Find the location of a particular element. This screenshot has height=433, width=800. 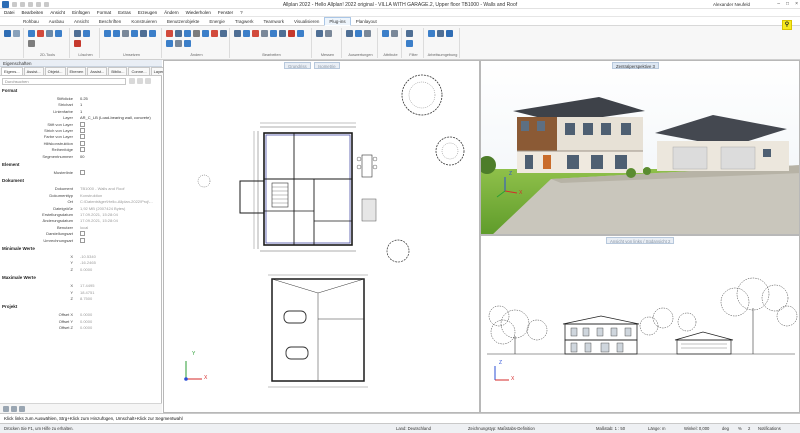

maximize-button: □ is located at coordinates (787, 4).